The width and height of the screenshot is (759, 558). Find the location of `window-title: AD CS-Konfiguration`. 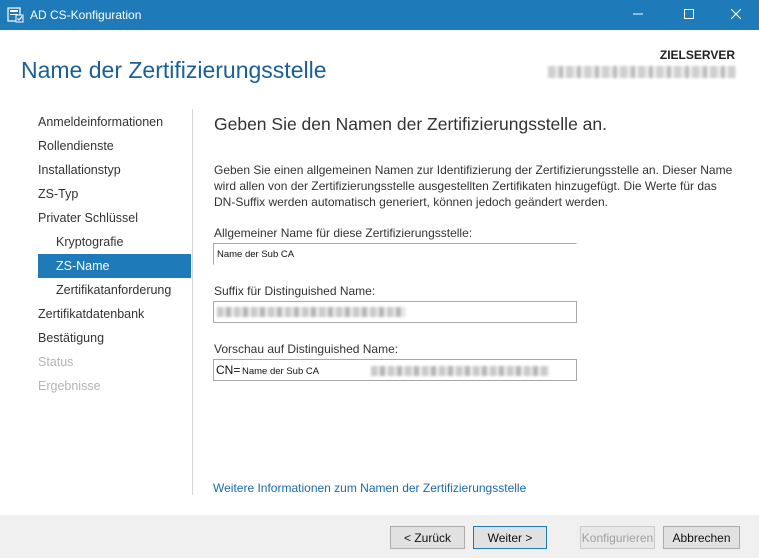

window-title: AD CS-Konfiguration is located at coordinates (86, 15).